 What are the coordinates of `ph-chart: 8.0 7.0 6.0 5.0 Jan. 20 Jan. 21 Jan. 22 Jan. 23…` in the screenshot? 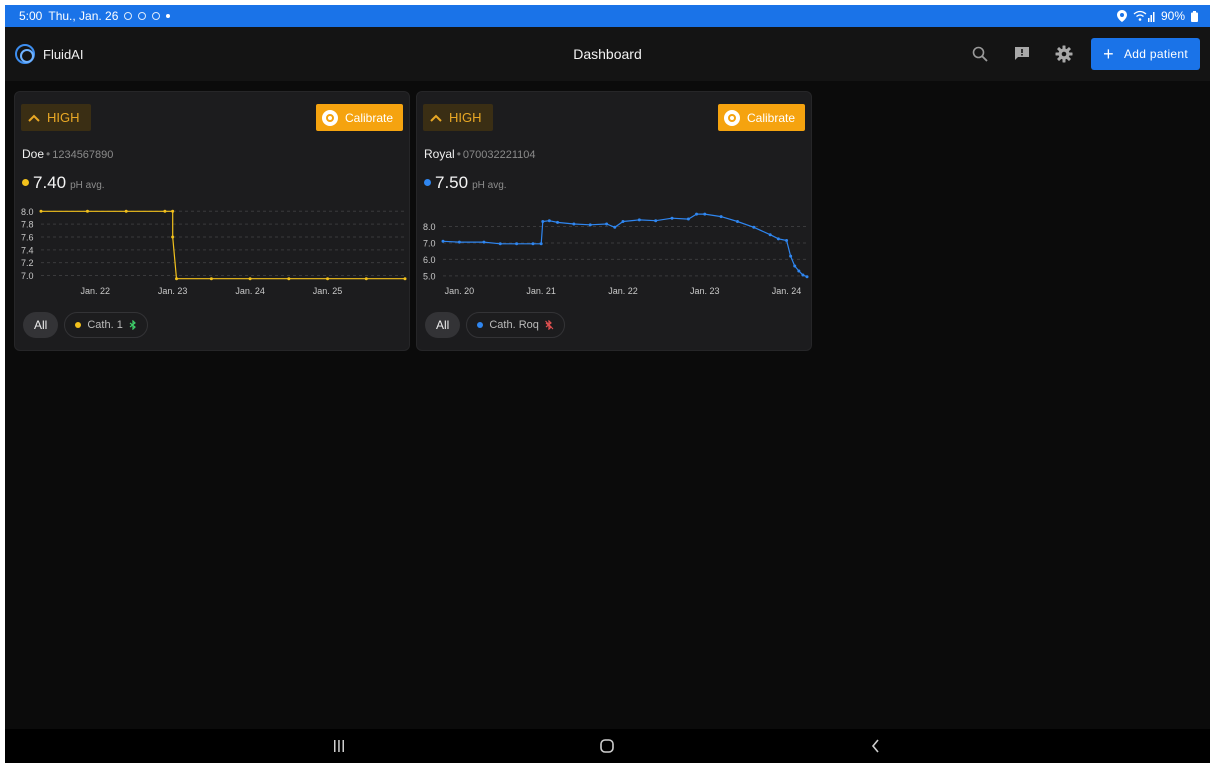 It's located at (615, 252).